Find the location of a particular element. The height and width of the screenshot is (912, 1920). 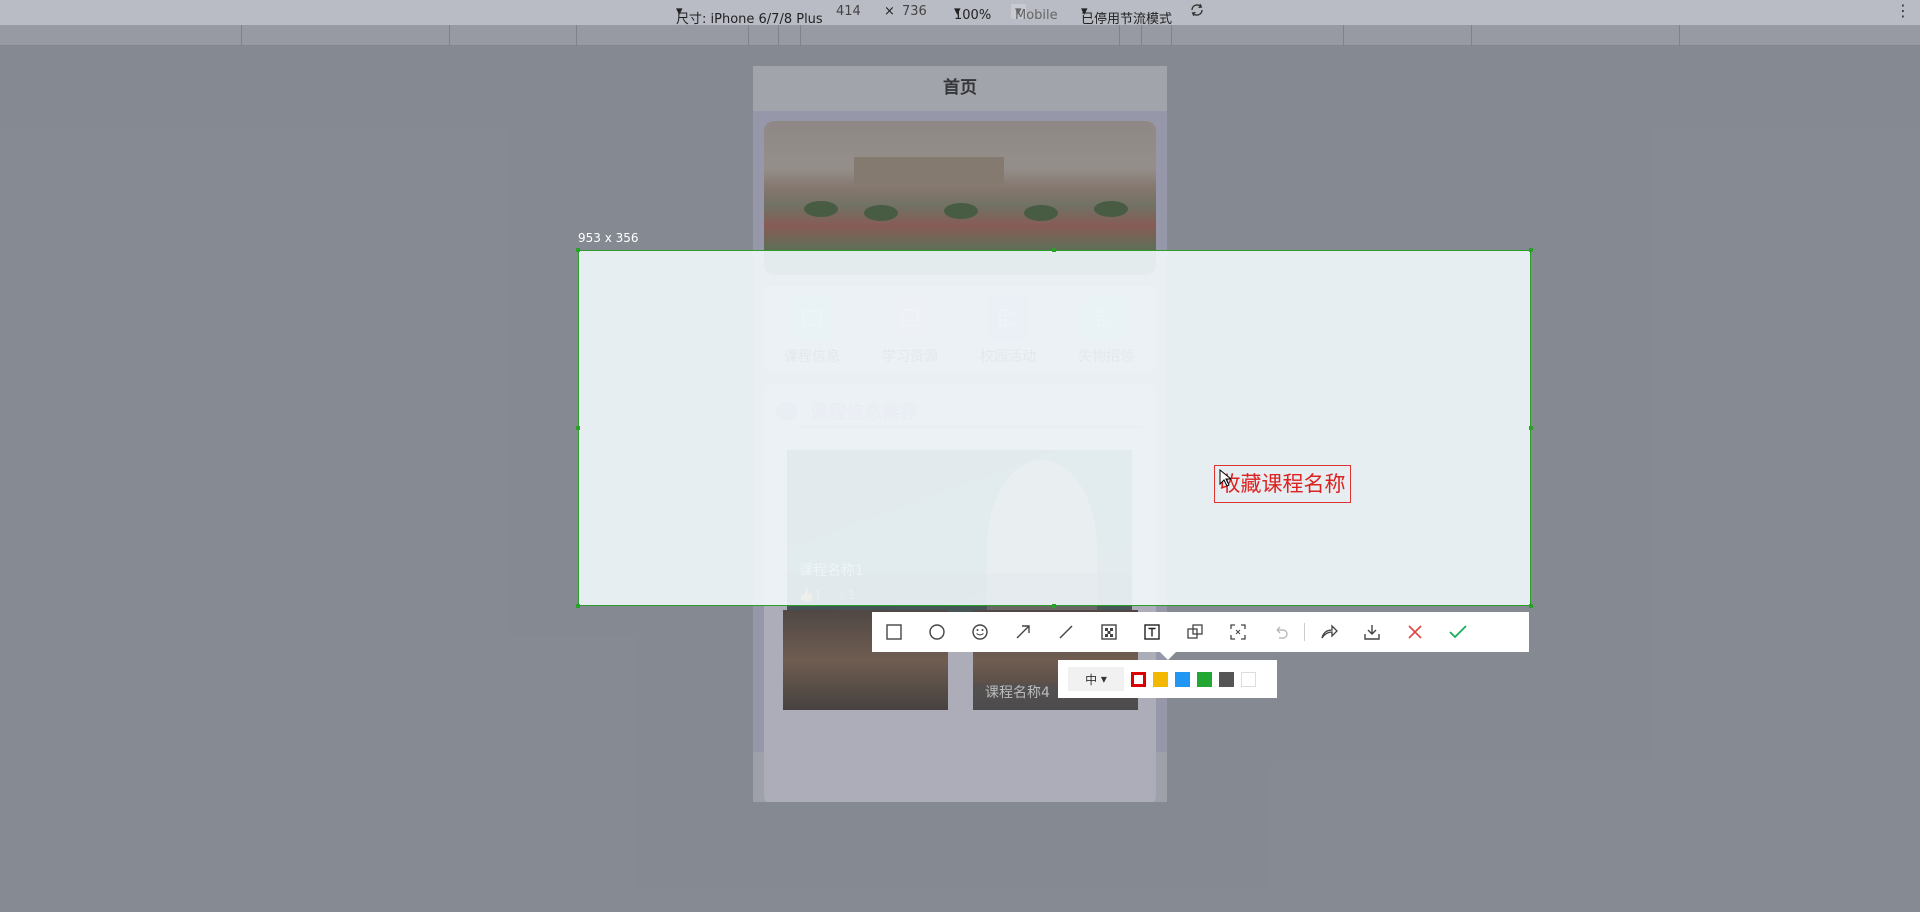

tab-label: 校园新闻 is located at coordinates (909, 788).